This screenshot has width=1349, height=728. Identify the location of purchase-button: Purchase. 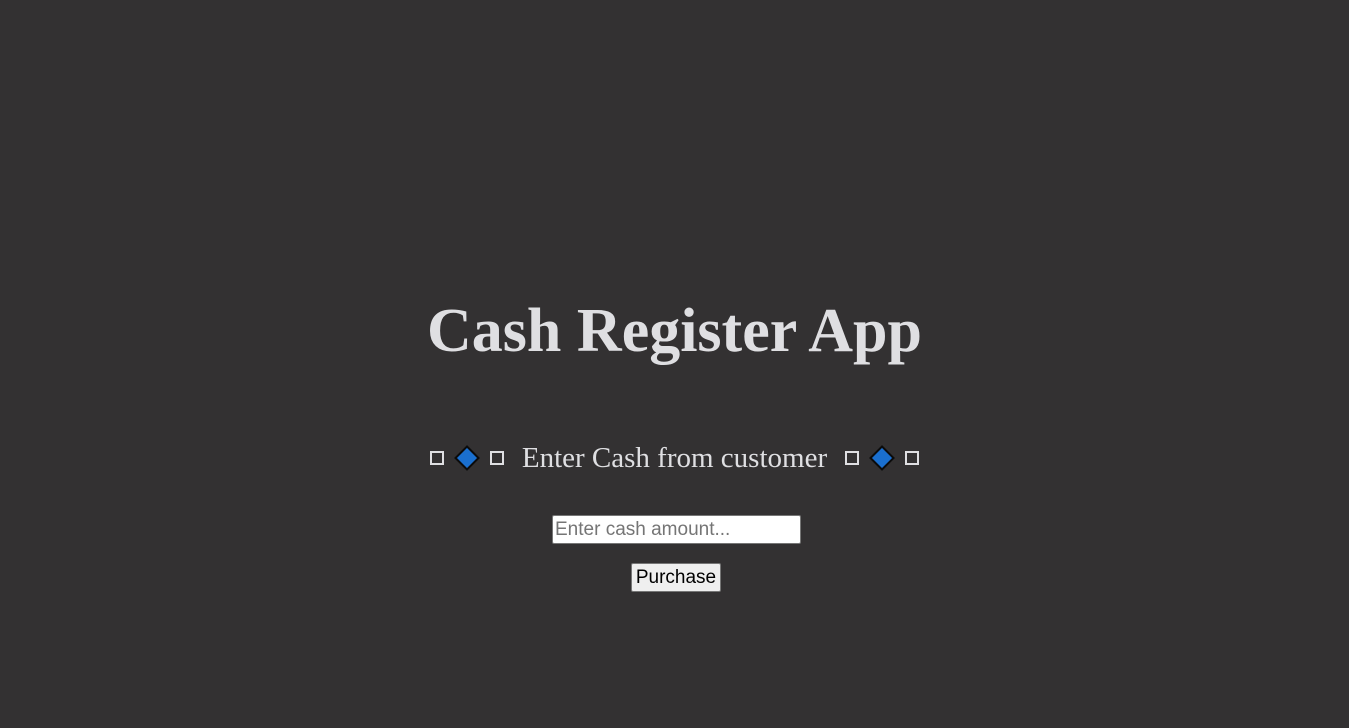
(676, 577).